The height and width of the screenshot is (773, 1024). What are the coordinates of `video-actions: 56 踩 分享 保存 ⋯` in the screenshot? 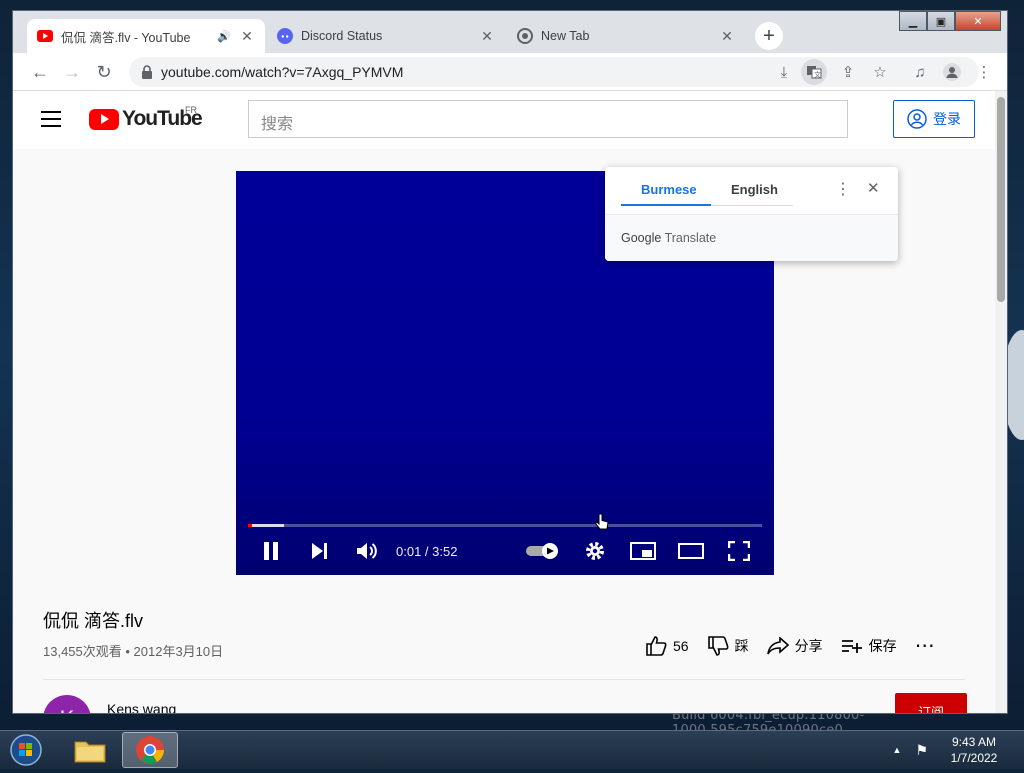 It's located at (799, 645).